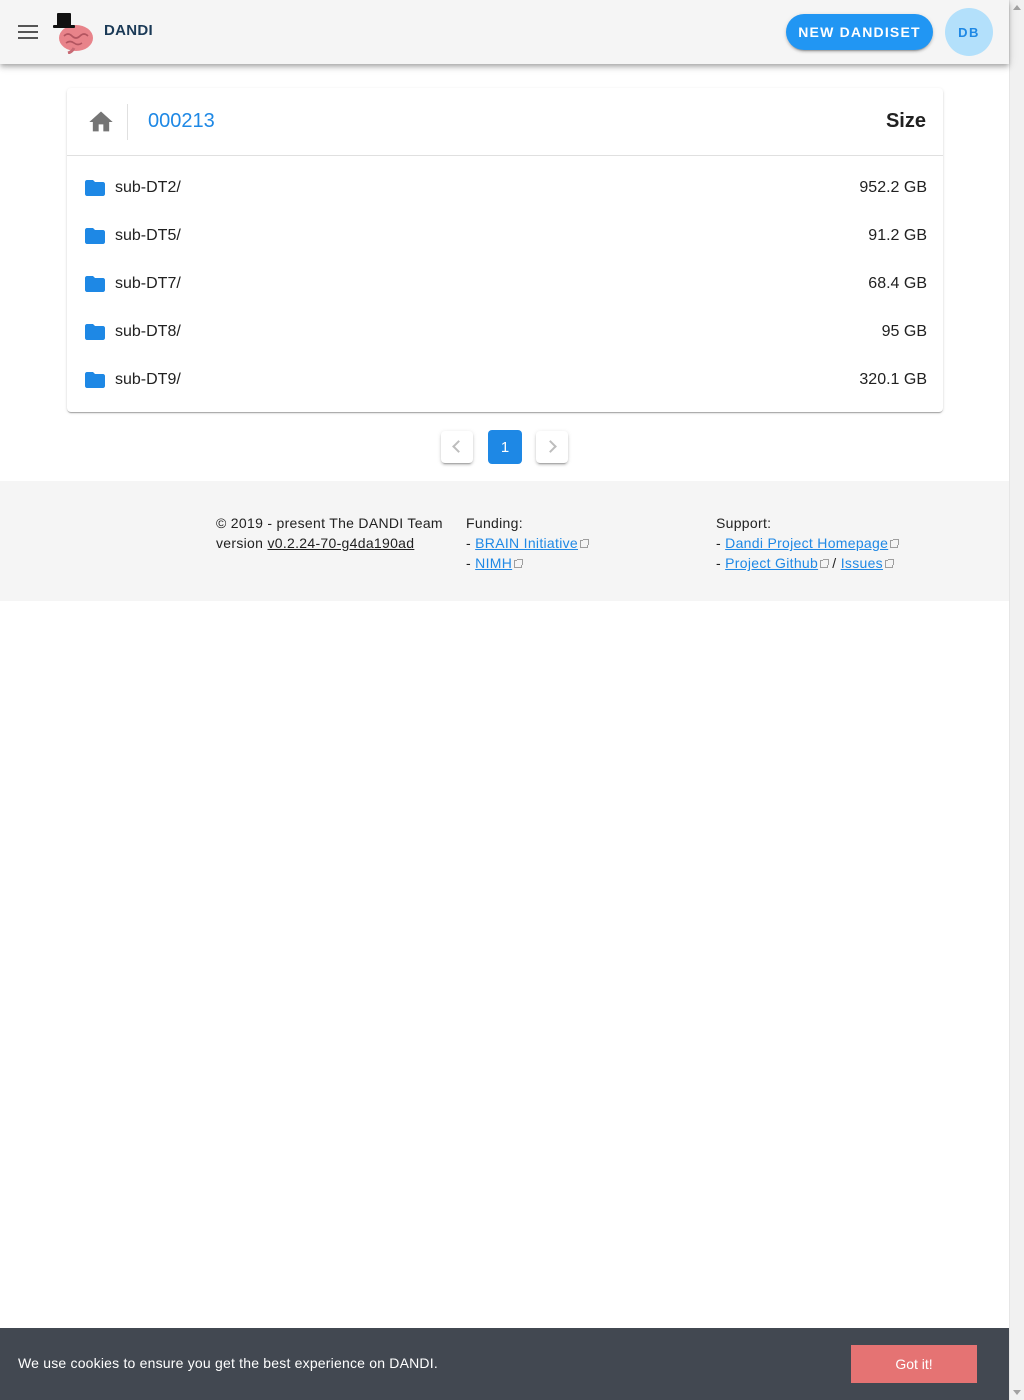 This screenshot has width=1024, height=1400. What do you see at coordinates (897, 283) in the screenshot?
I see `folder-size: 68.4 GB` at bounding box center [897, 283].